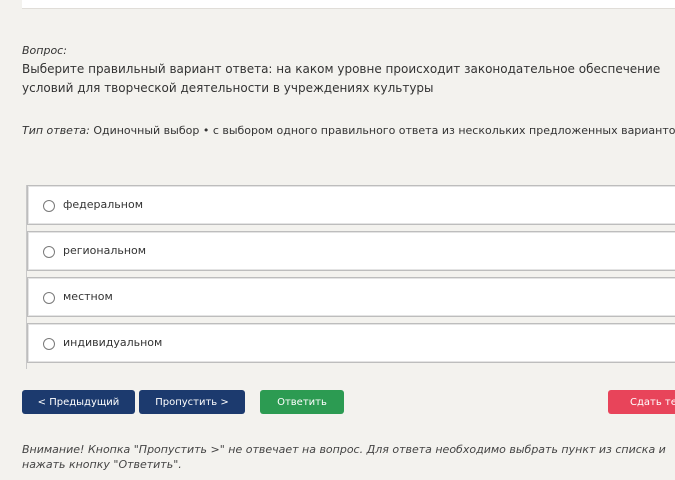 This screenshot has height=480, width=675. I want to click on previous-button: < Предыдущий, so click(78, 402).